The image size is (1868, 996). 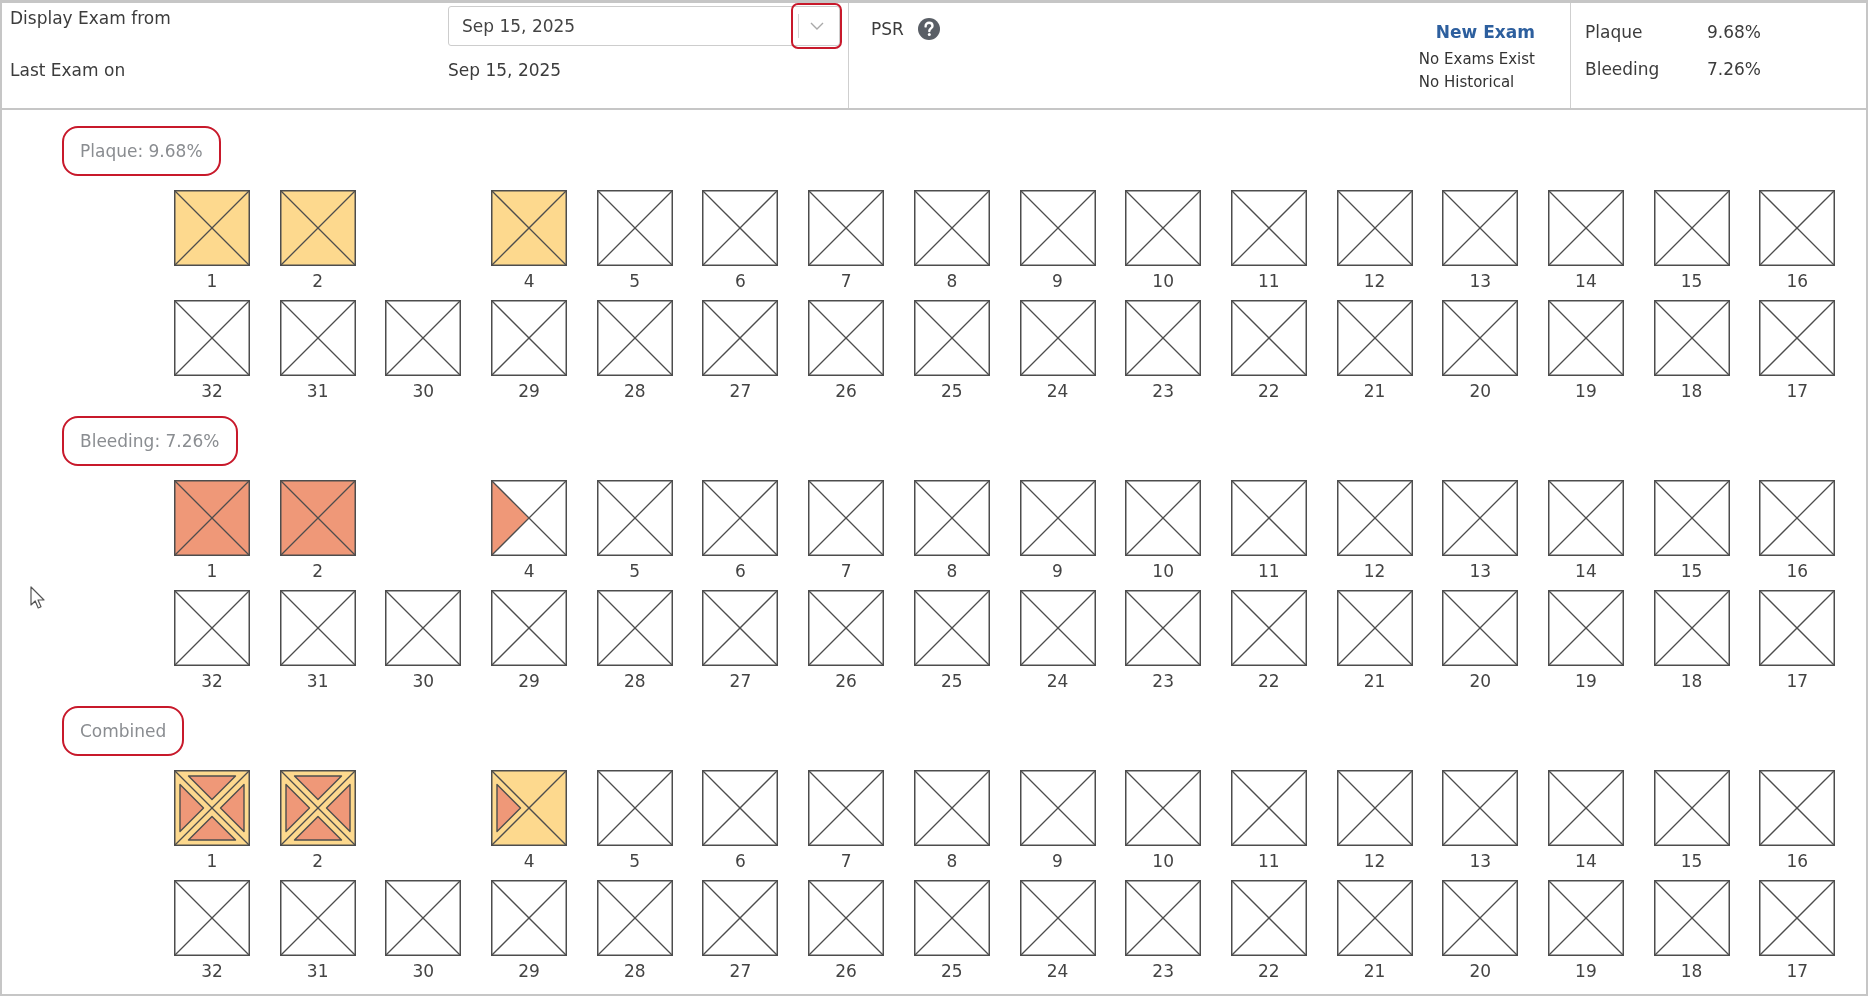 What do you see at coordinates (123, 731) in the screenshot?
I see `section-label: Combined` at bounding box center [123, 731].